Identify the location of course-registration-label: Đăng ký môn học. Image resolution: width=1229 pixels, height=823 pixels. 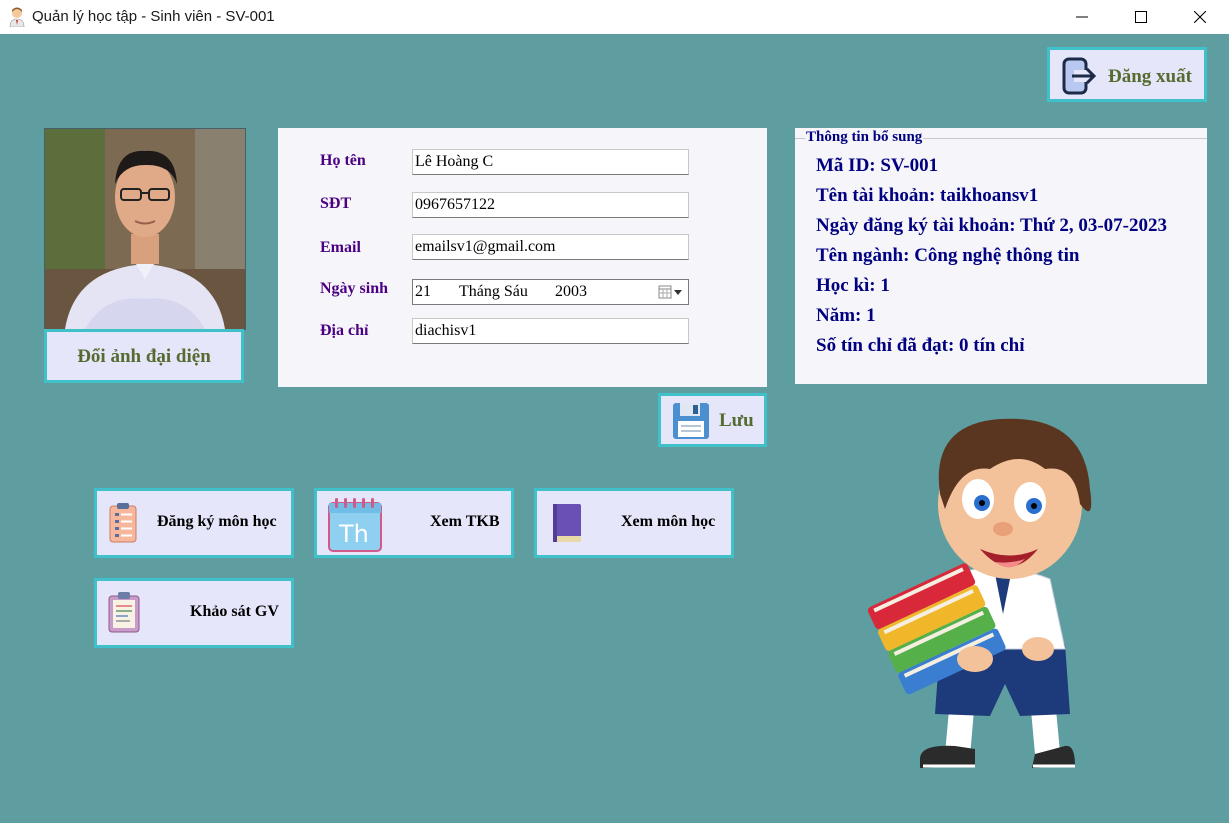
(217, 521).